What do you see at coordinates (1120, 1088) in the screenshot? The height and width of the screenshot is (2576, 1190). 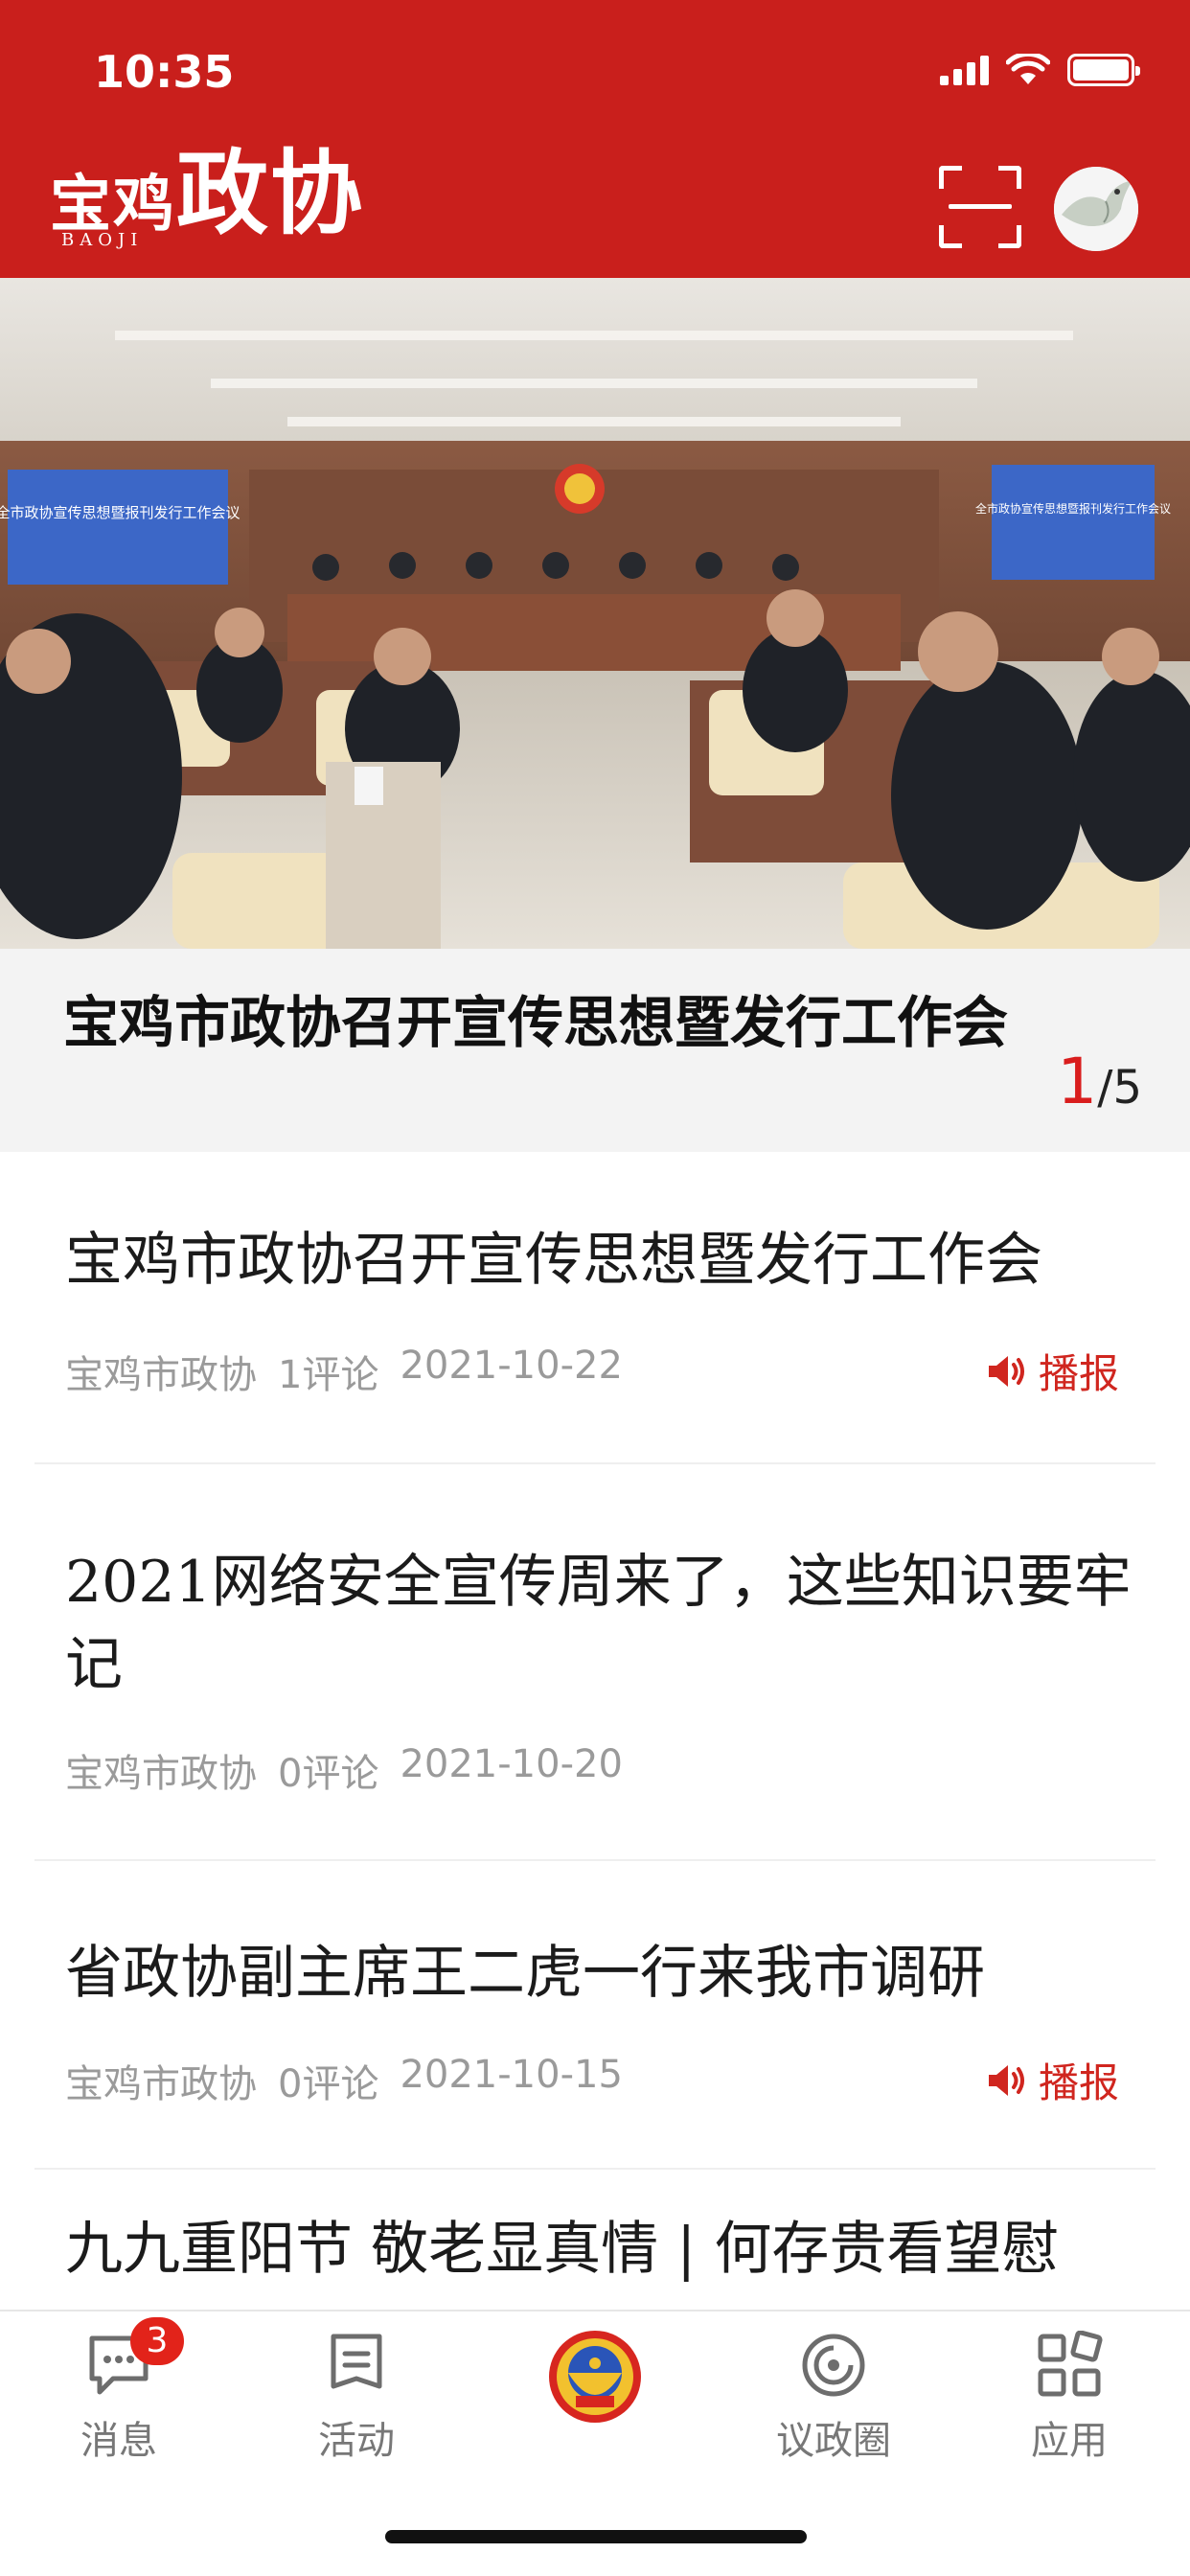 I see `pager-total: /5` at bounding box center [1120, 1088].